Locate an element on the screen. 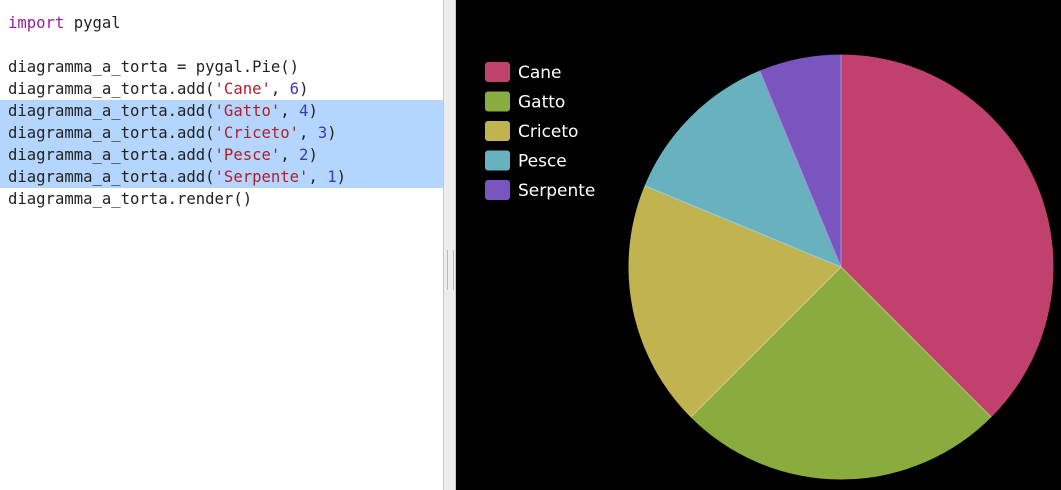 The width and height of the screenshot is (1061, 490). code-line: diagramma_a_torta = pygal.Pie() is located at coordinates (221, 67).